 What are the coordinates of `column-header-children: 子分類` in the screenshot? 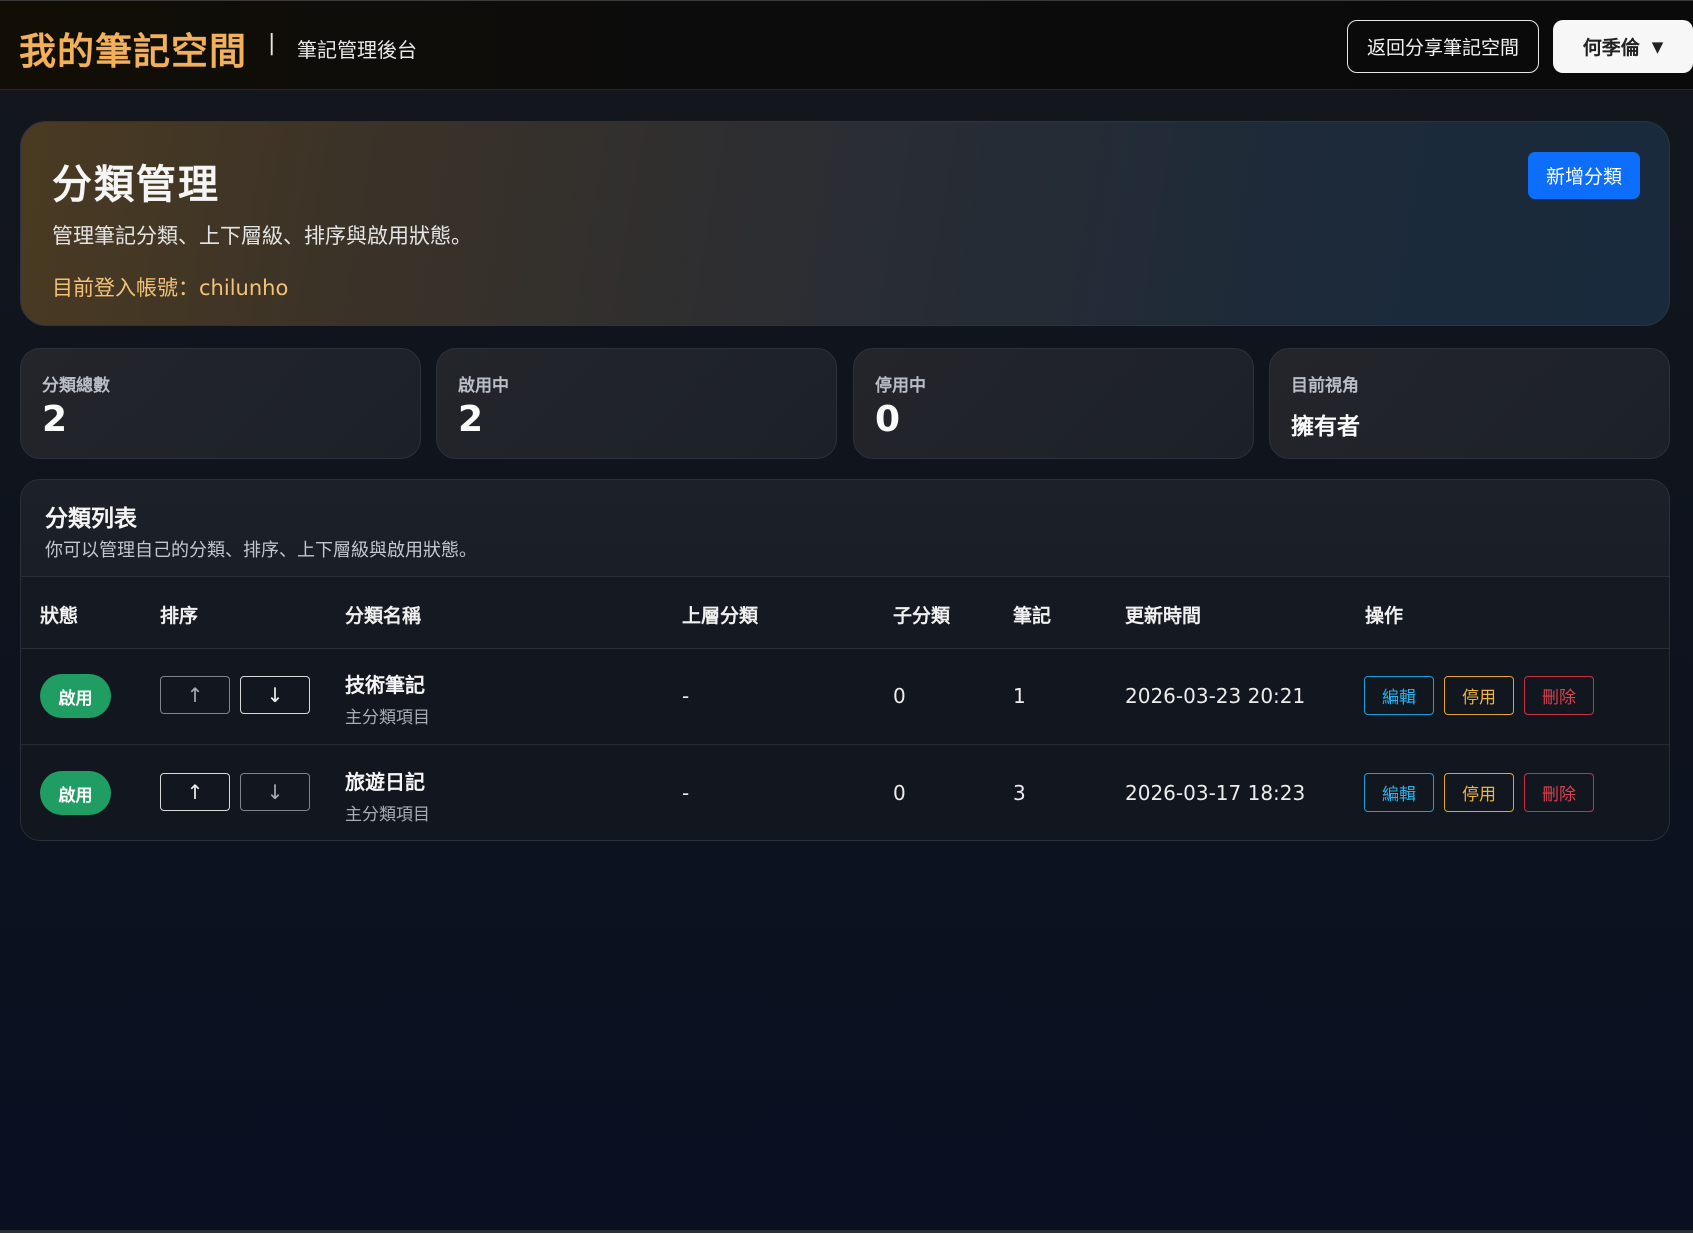 It's located at (922, 616).